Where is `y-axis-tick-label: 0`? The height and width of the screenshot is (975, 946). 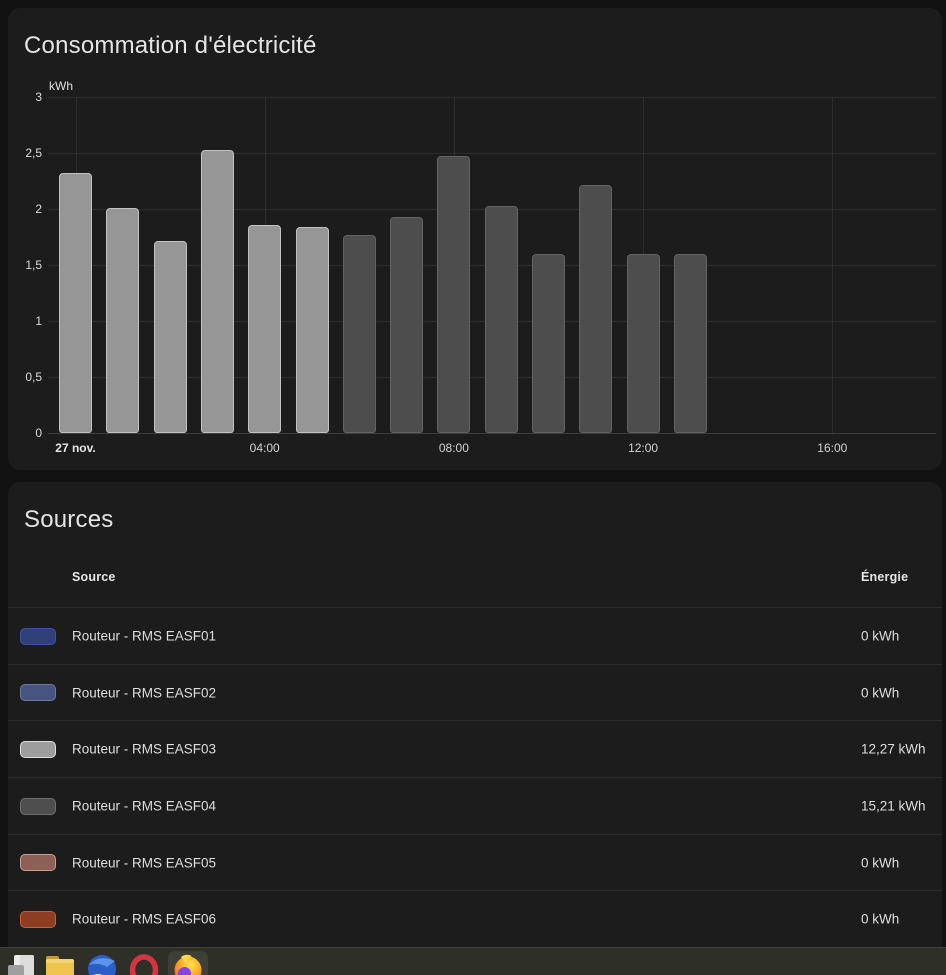 y-axis-tick-label: 0 is located at coordinates (38, 433).